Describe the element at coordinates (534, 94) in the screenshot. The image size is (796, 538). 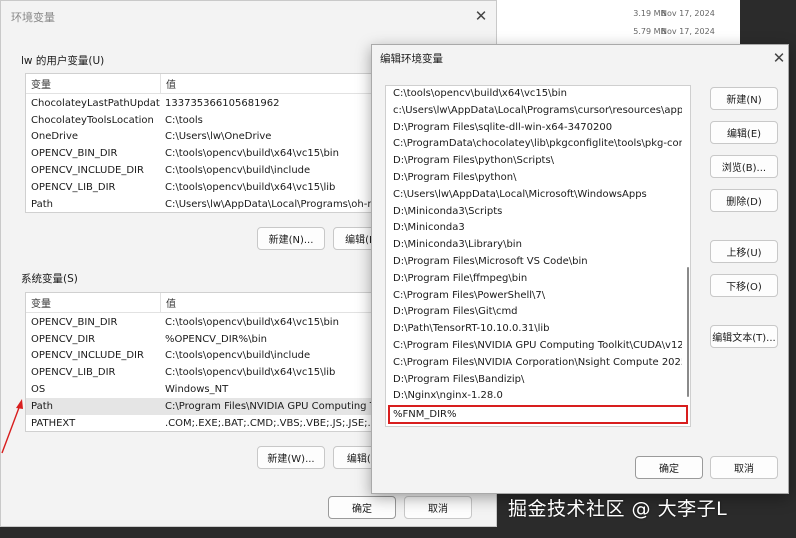
I see `path-list-item: C:\tools\opencv\build\x64\vc15\bin` at that location.